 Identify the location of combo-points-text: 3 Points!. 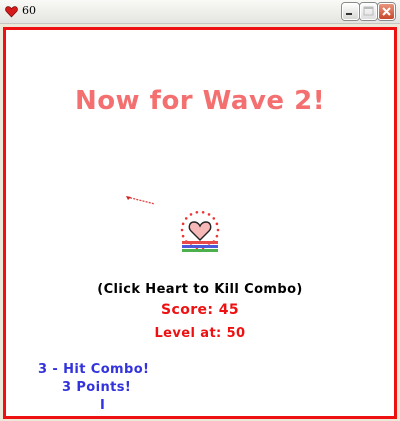
(97, 387).